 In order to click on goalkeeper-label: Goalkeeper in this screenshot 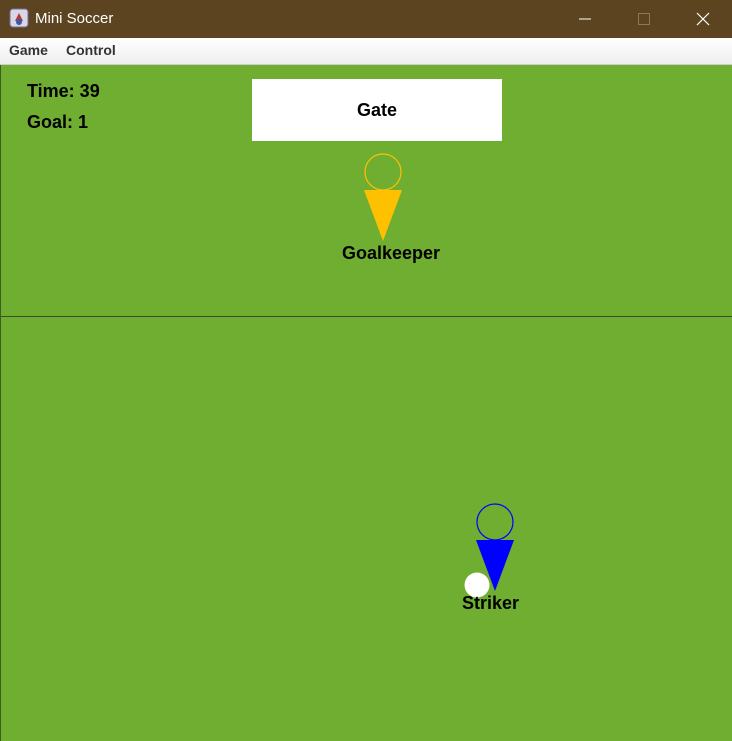, I will do `click(391, 253)`.